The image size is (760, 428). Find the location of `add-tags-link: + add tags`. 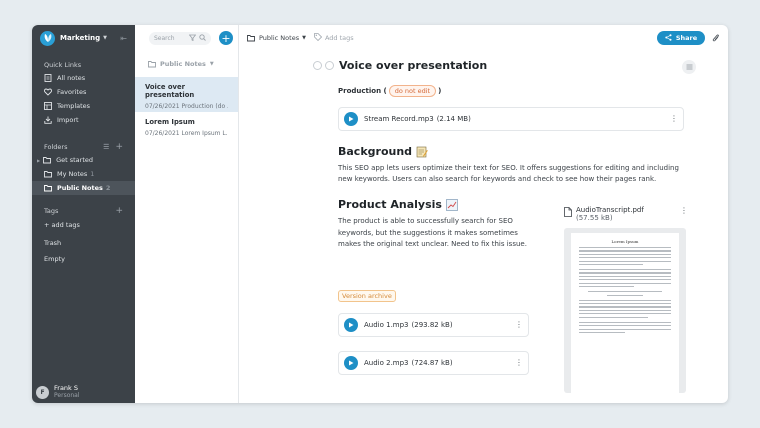

add-tags-link: + add tags is located at coordinates (83, 225).